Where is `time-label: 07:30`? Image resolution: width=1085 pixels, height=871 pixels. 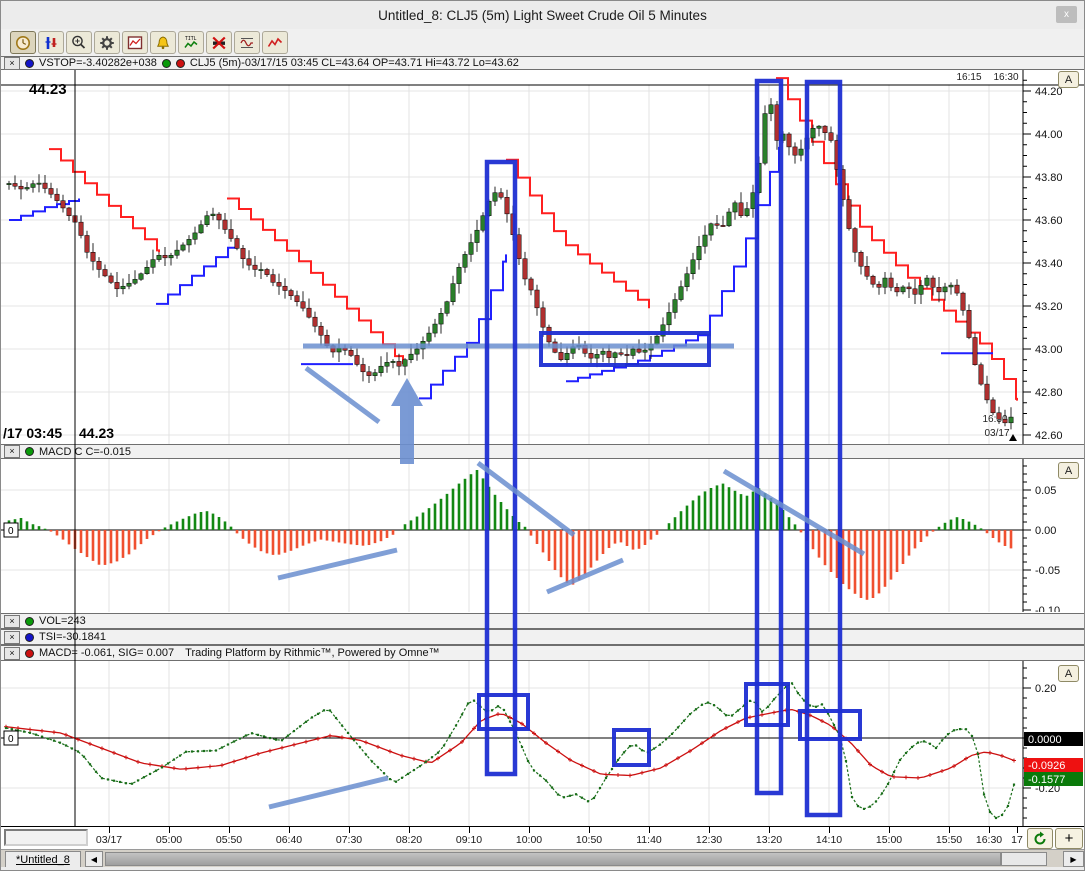
time-label: 07:30 is located at coordinates (349, 840).